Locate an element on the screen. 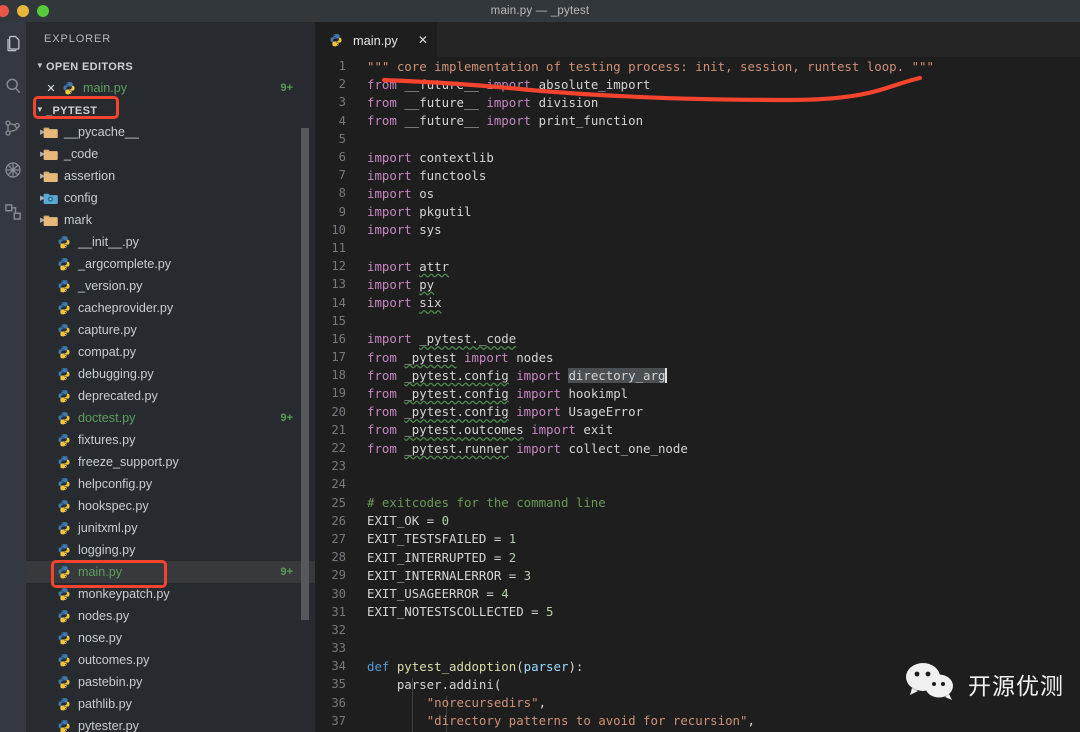  tree-file-item: compat.py is located at coordinates (170, 352).